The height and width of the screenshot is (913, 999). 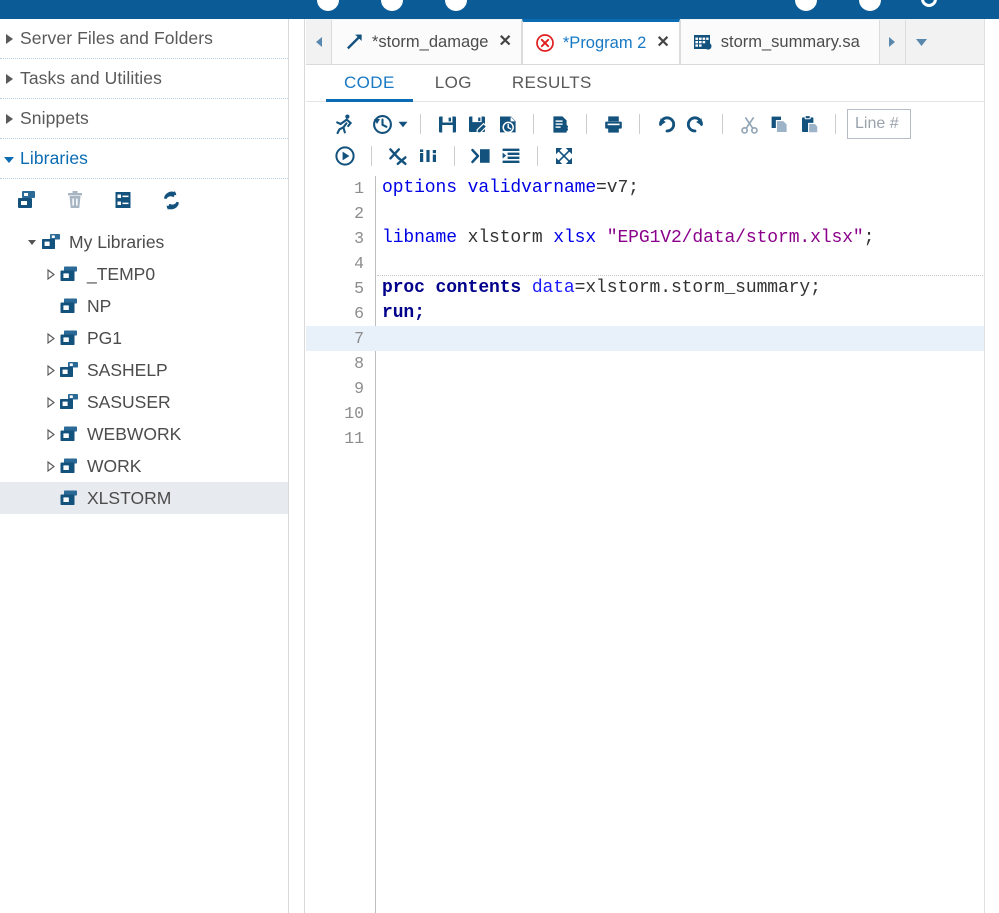 I want to click on new-library-icon, so click(x=27, y=200).